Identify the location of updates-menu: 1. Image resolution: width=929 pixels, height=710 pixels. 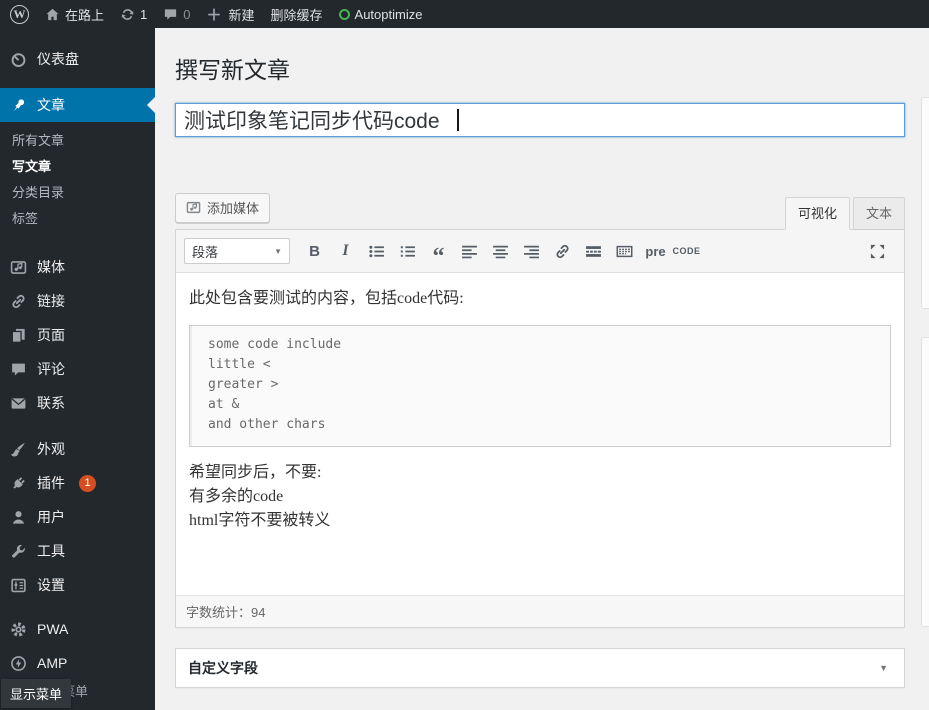
(133, 14).